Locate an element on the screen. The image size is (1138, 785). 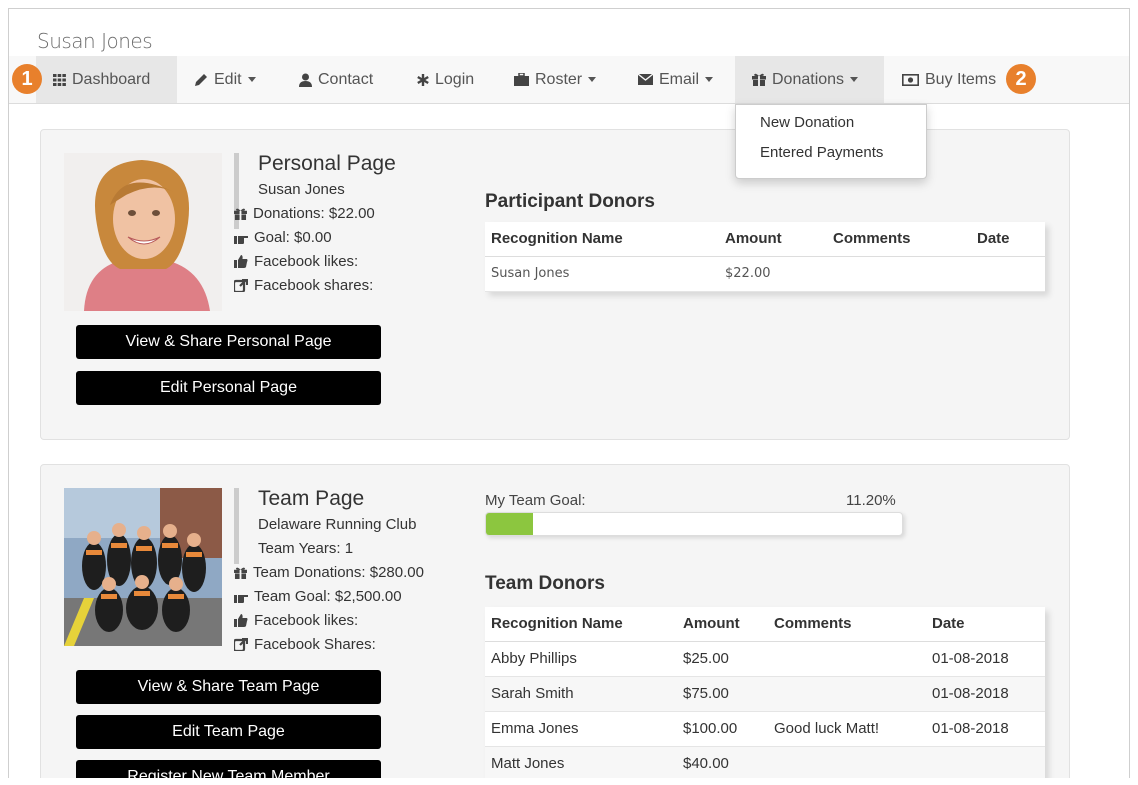
personal-photo is located at coordinates (143, 232).